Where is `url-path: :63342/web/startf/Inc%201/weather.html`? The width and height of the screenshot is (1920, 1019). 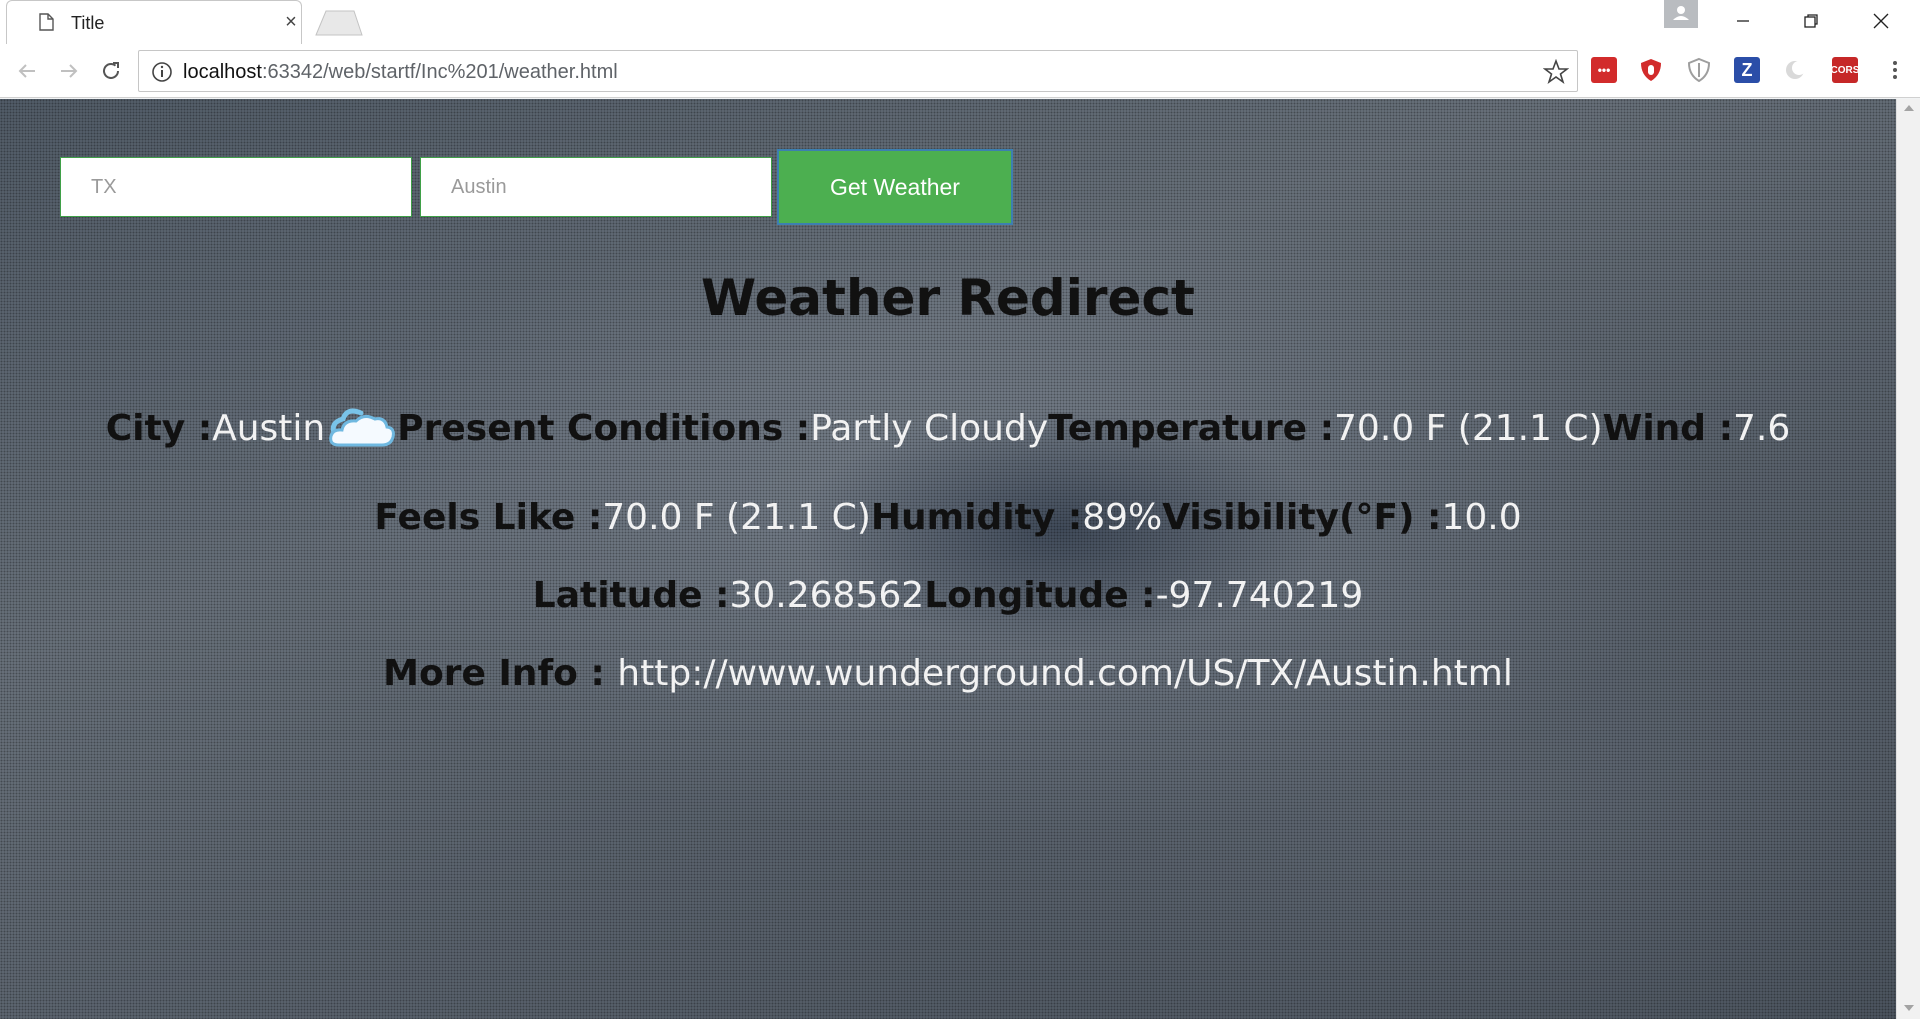
url-path: :63342/web/startf/Inc%201/weather.html is located at coordinates (439, 72).